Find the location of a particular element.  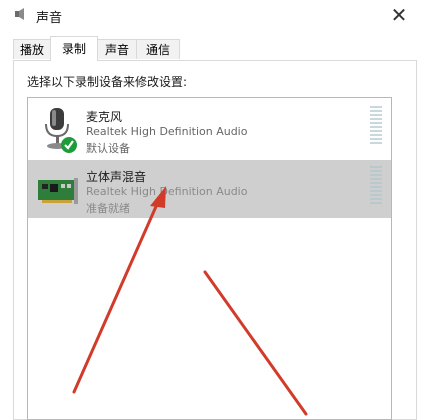

device-stereo-mix: 立体声混音 Realtek High Definition Audio 准备就绪 is located at coordinates (209, 189).